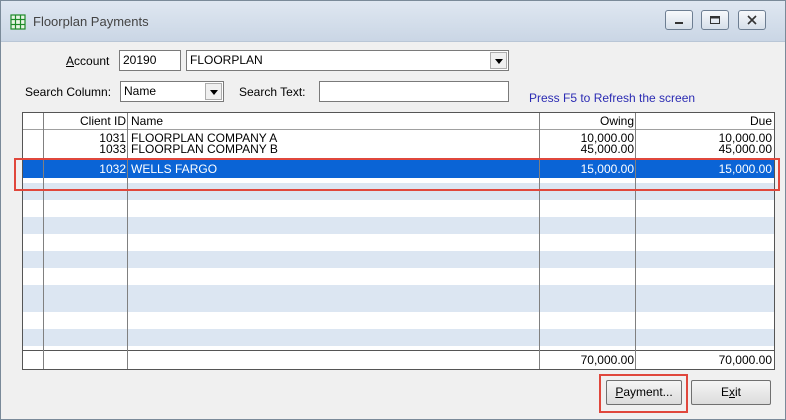 This screenshot has height=420, width=786. What do you see at coordinates (679, 23) in the screenshot?
I see `minimize-icon` at bounding box center [679, 23].